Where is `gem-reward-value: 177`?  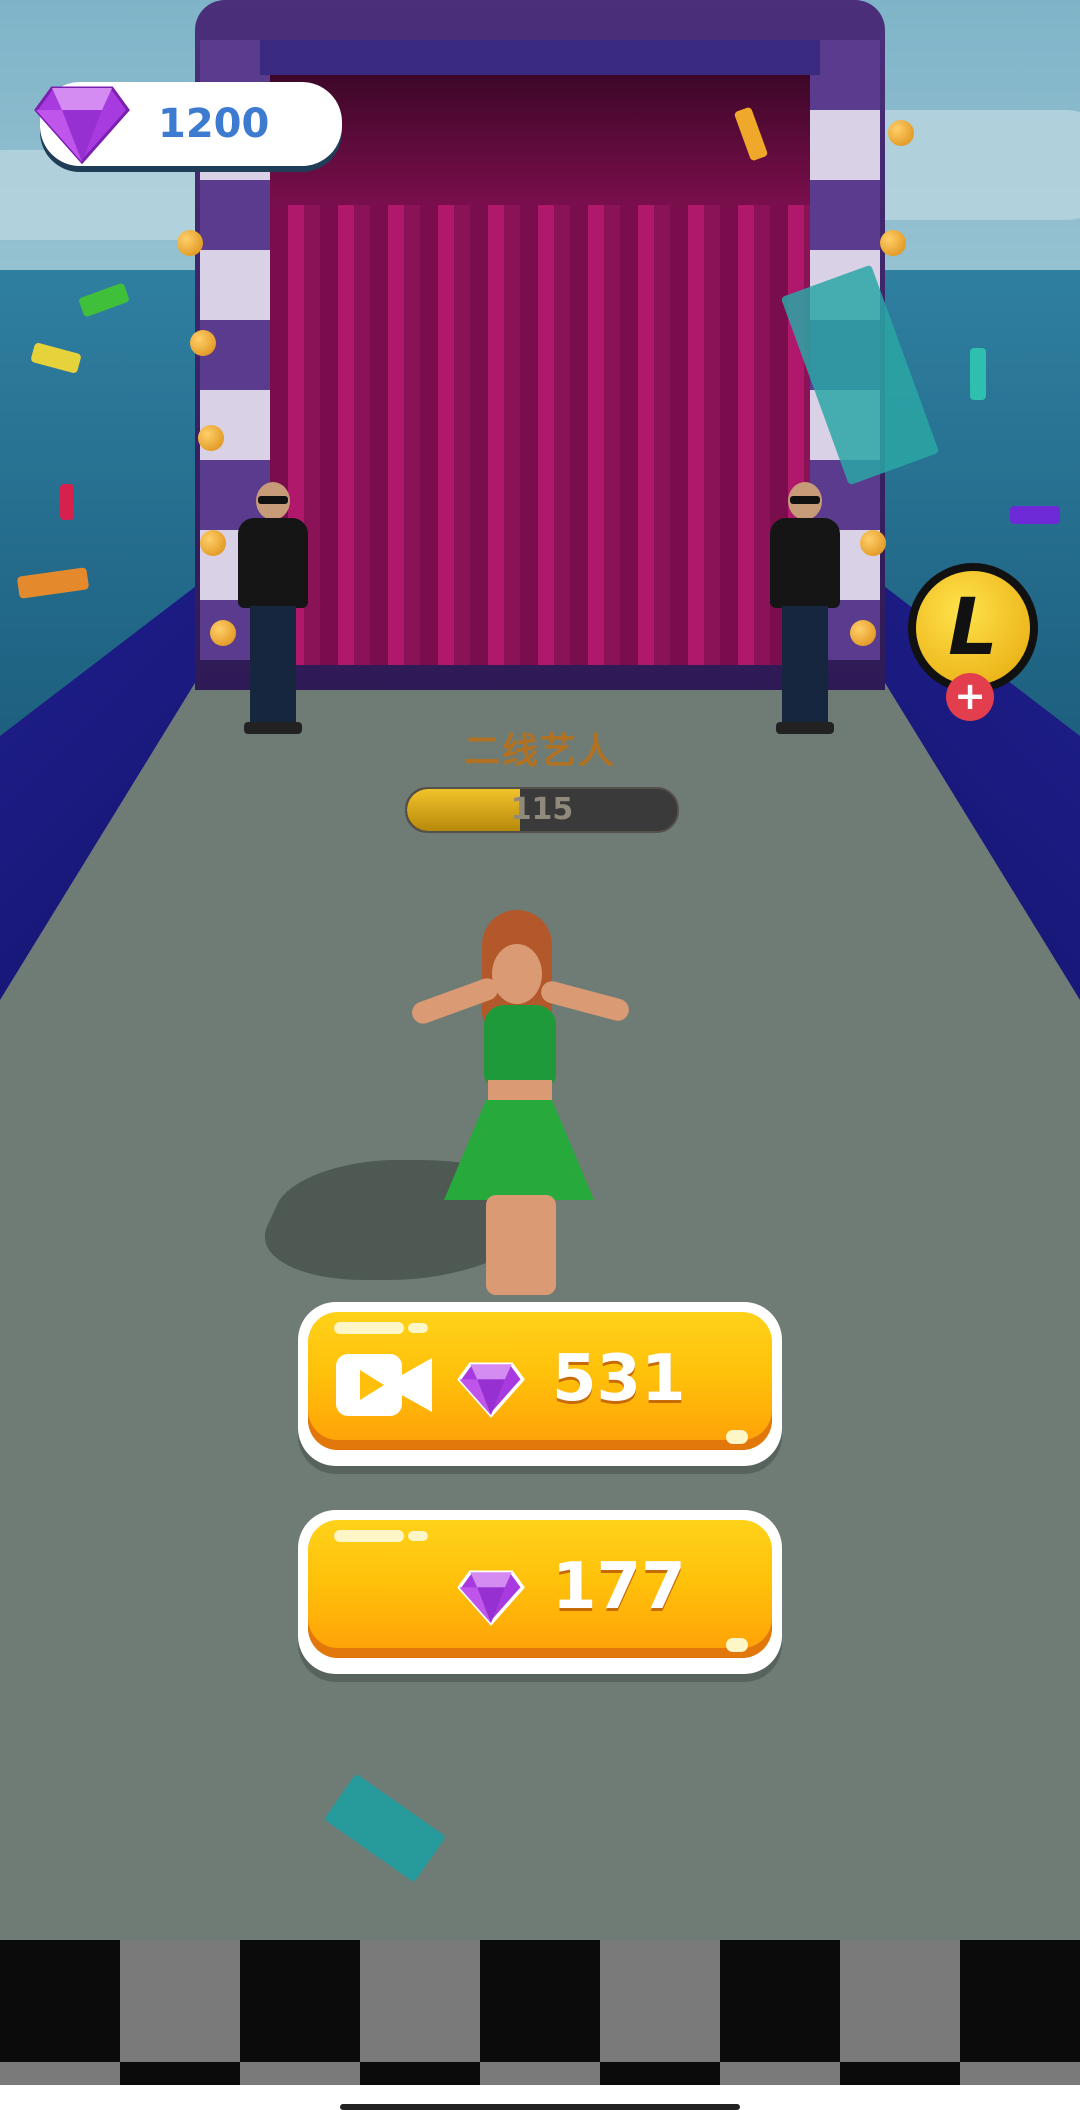 gem-reward-value: 177 is located at coordinates (619, 1587).